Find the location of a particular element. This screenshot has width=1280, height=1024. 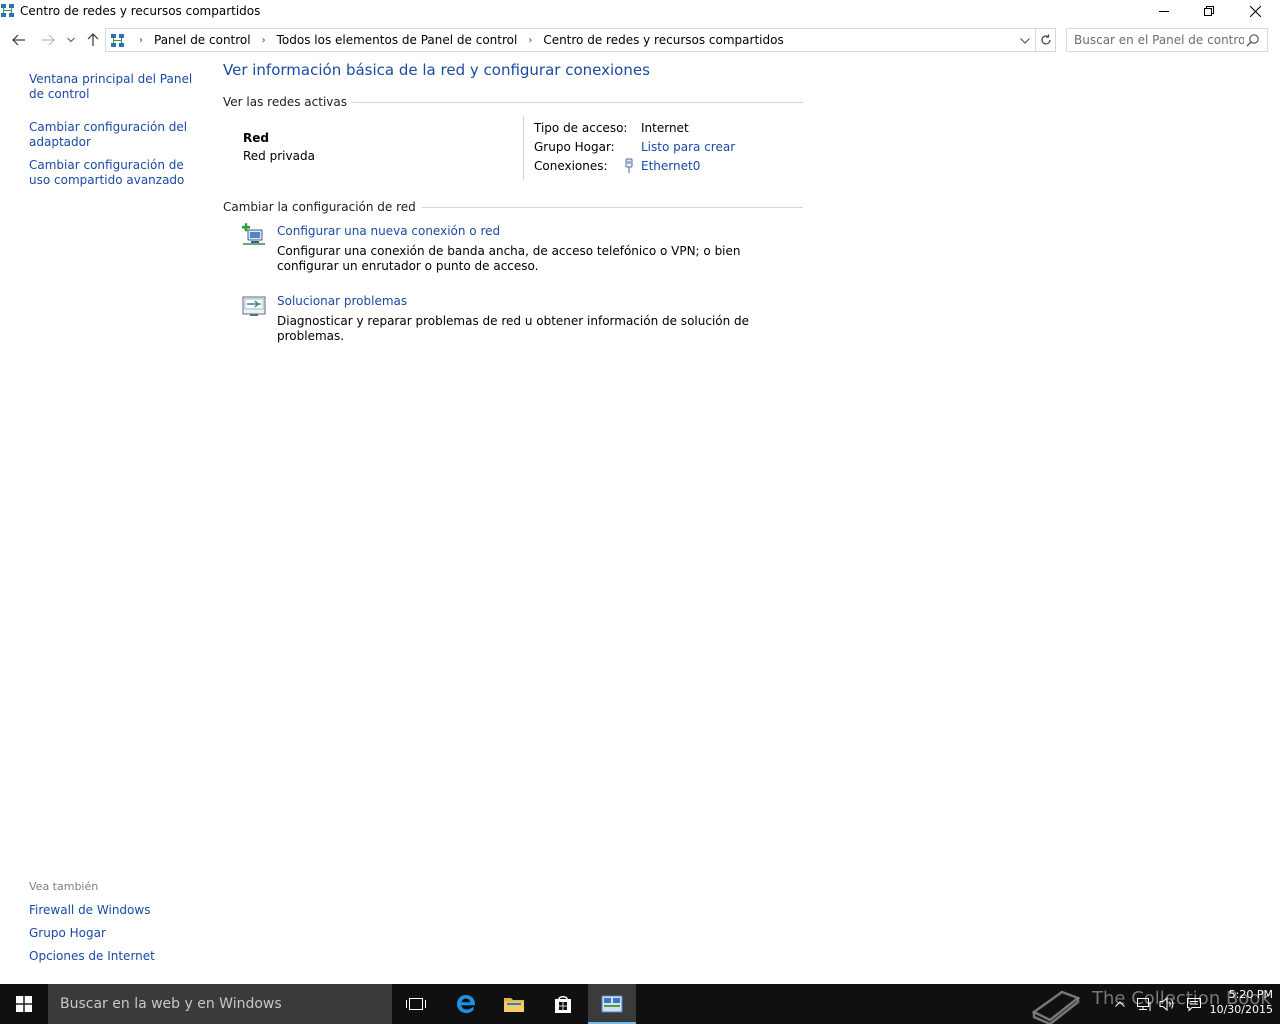

arrow-right-icon is located at coordinates (48, 40).